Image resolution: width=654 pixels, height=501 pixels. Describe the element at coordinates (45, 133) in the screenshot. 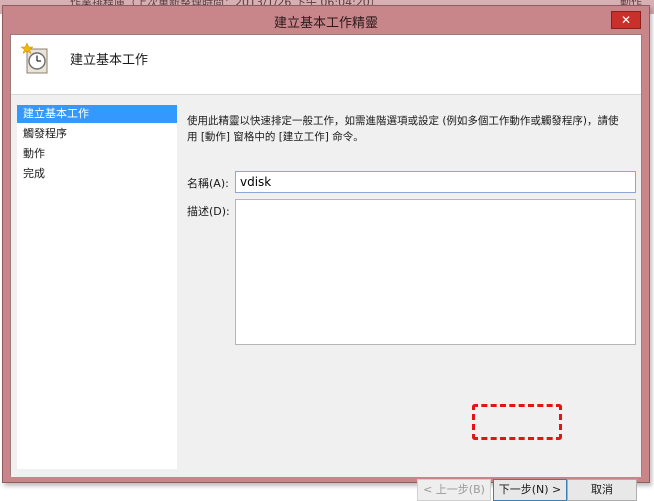

I see `sidebar-item-label: 觸發程序` at that location.